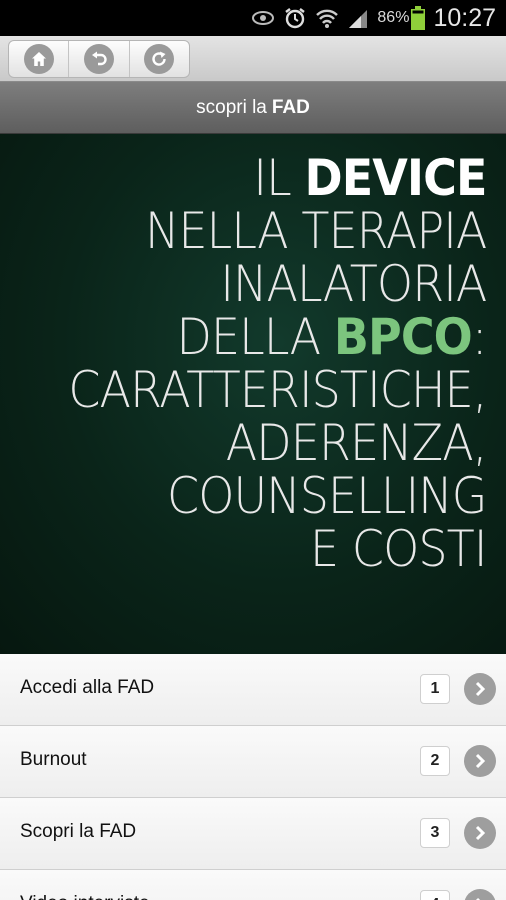  Describe the element at coordinates (326, 496) in the screenshot. I see `hero-line-7: COUNSELLING` at that location.